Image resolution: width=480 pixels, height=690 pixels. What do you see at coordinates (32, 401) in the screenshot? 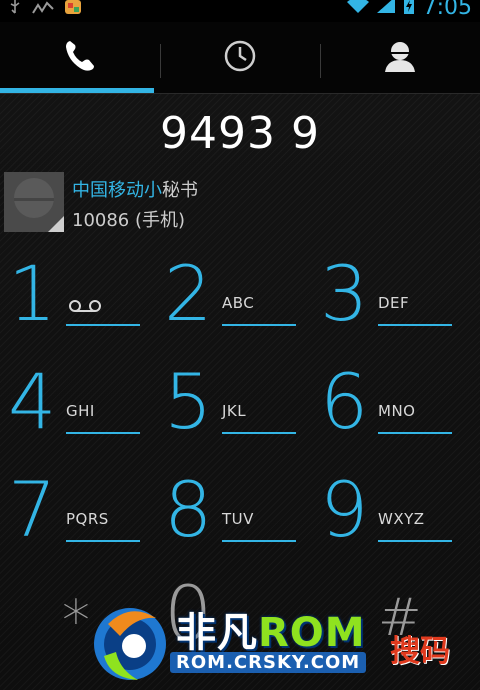
I see `key-digit: 4` at bounding box center [32, 401].